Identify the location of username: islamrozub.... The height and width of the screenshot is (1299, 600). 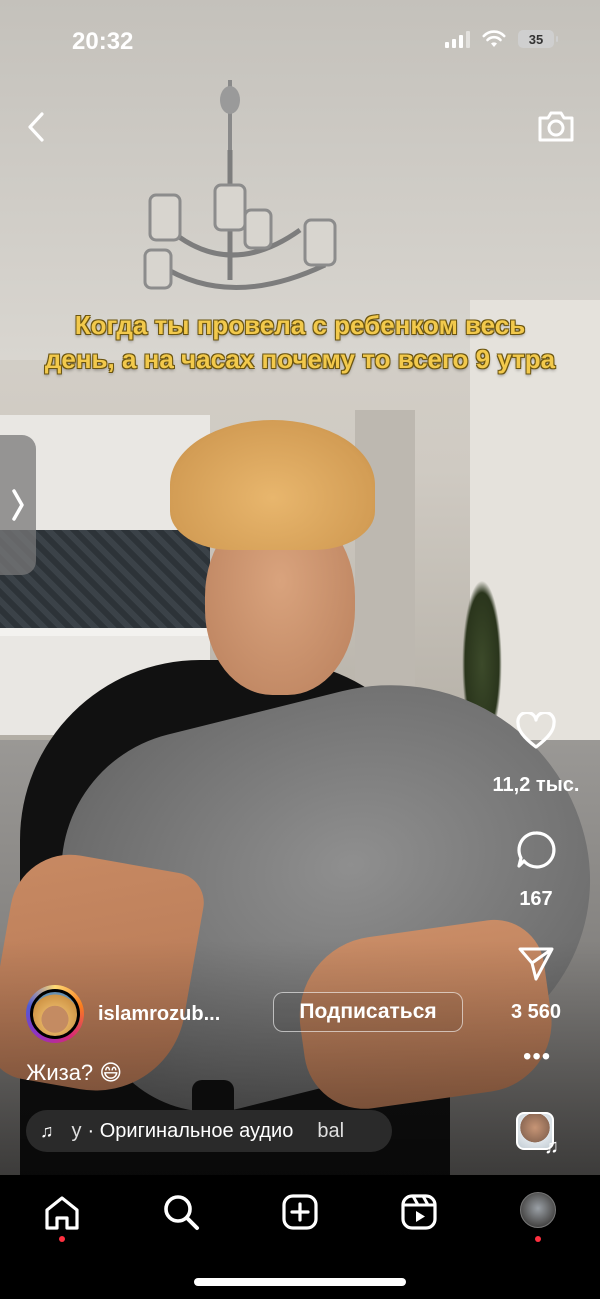
(159, 1014).